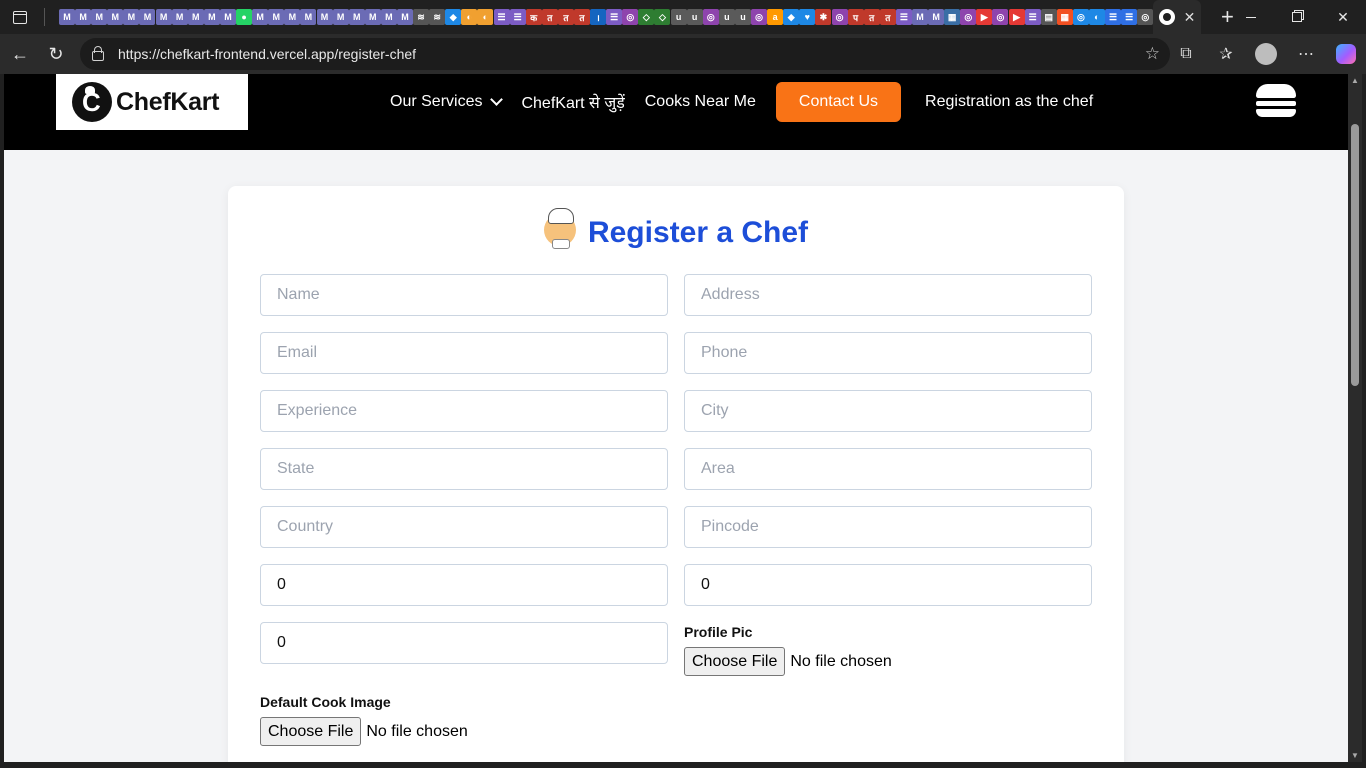 The width and height of the screenshot is (1366, 768). What do you see at coordinates (244, 17) in the screenshot?
I see `pinned-tab-icon: ●` at bounding box center [244, 17].